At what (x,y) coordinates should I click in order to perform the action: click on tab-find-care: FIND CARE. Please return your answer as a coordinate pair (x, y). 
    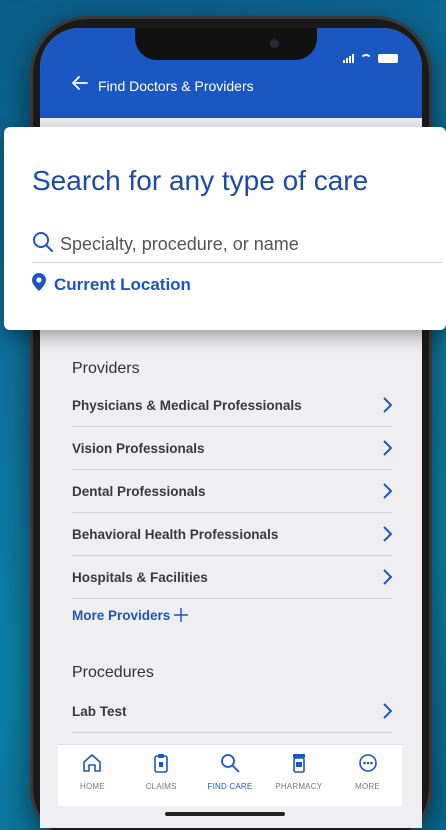
    Looking at the image, I should click on (230, 772).